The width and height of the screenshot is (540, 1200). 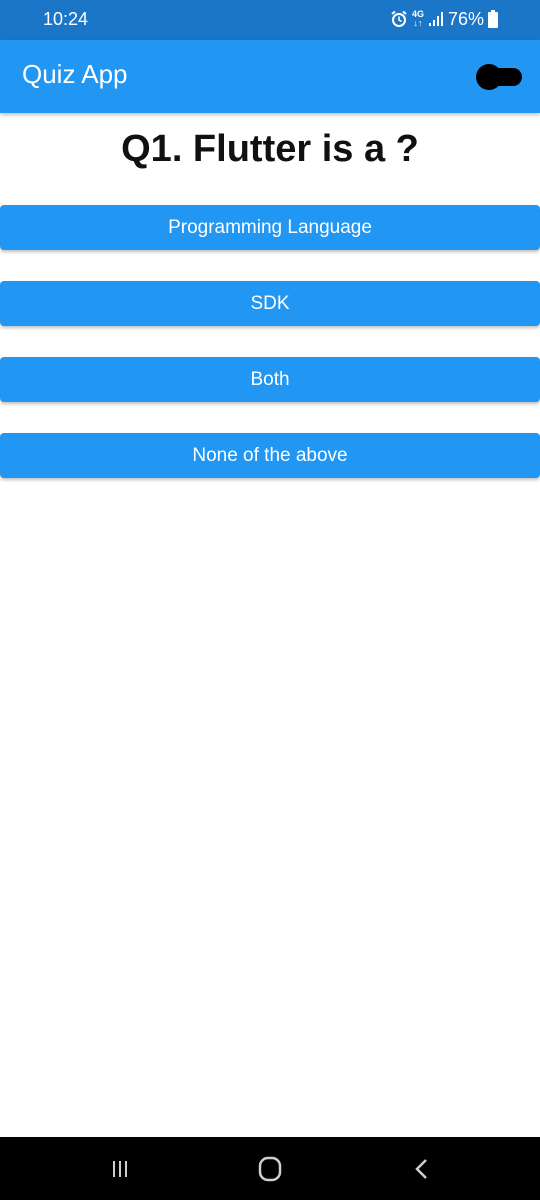 I want to click on battery-icon, so click(x=493, y=19).